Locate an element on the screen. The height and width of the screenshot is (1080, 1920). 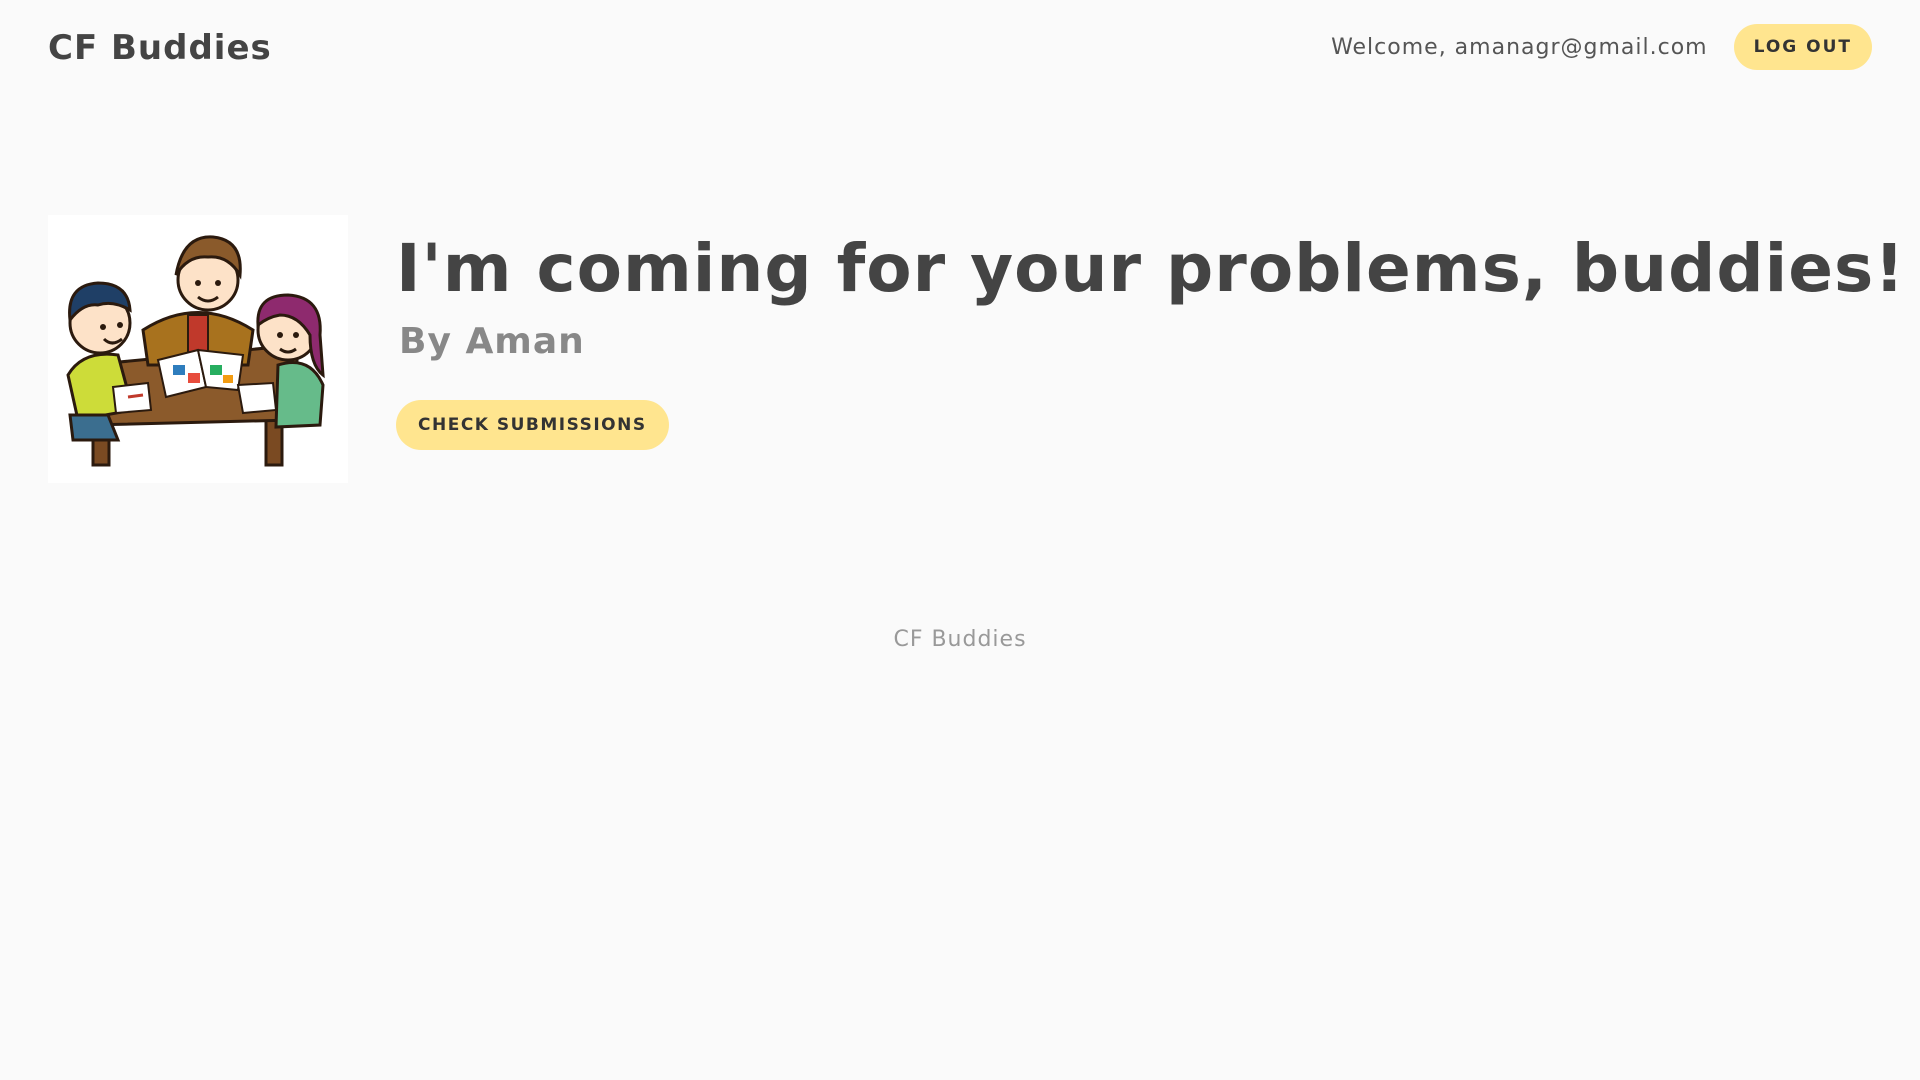
welcome-message: Welcome, amanagr@gmail.com is located at coordinates (1519, 47).